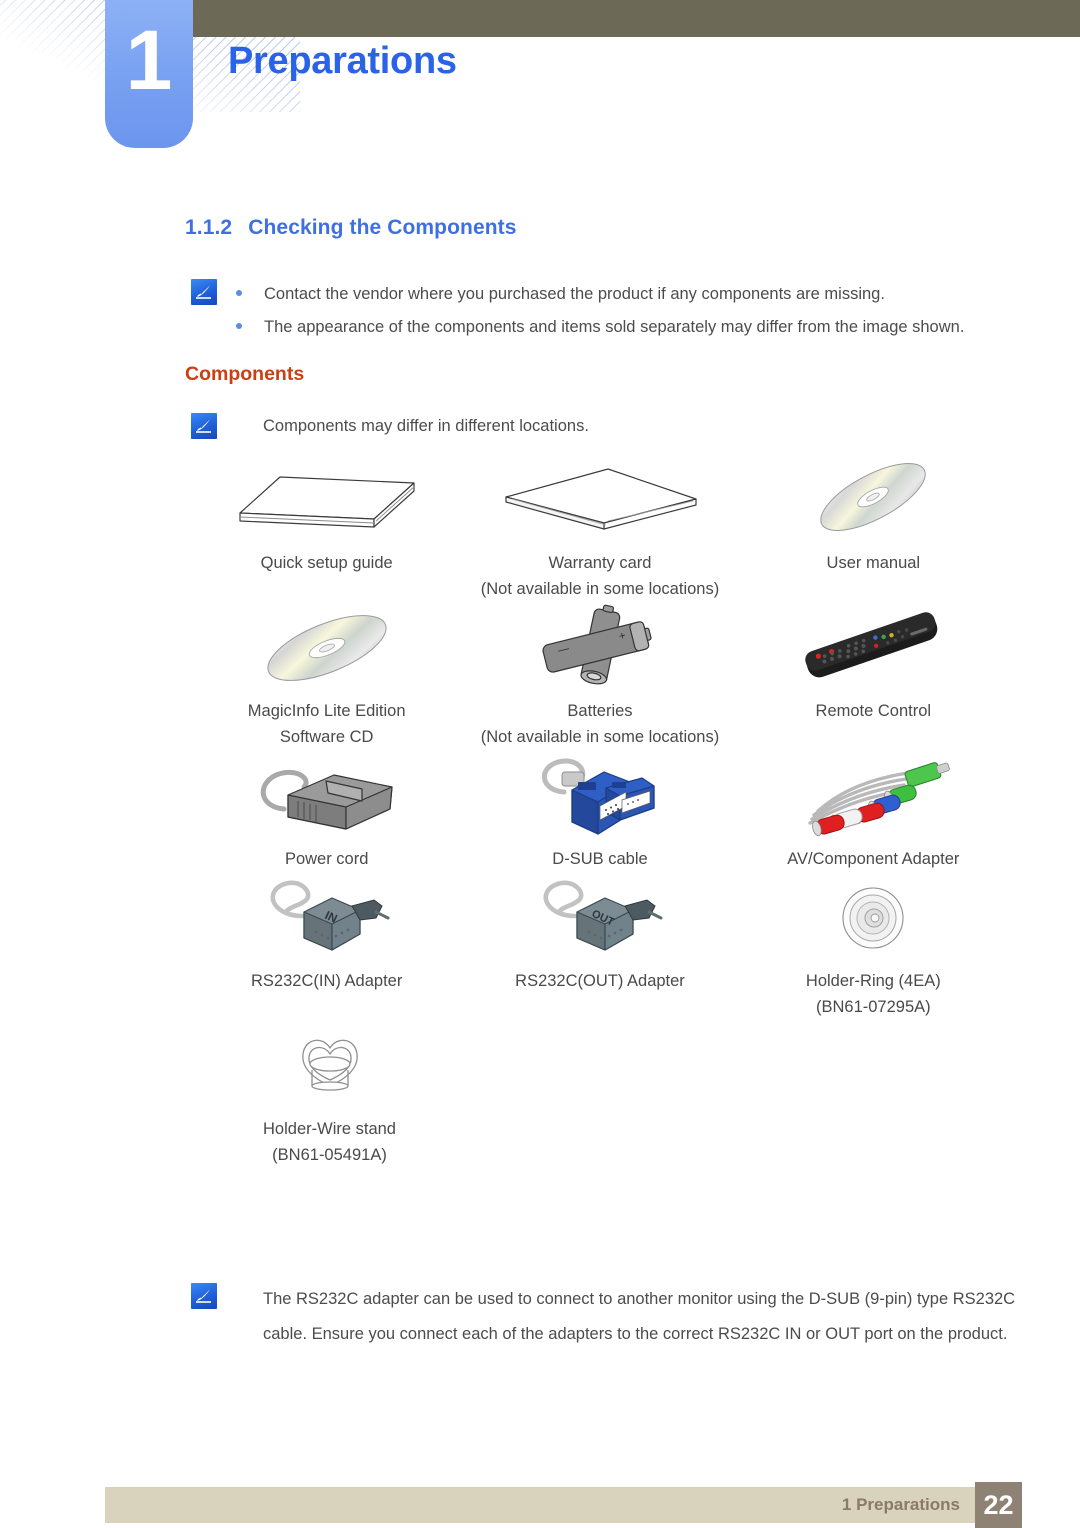 The width and height of the screenshot is (1080, 1528). Describe the element at coordinates (326, 737) in the screenshot. I see `component-caption-line2: Software CD` at that location.